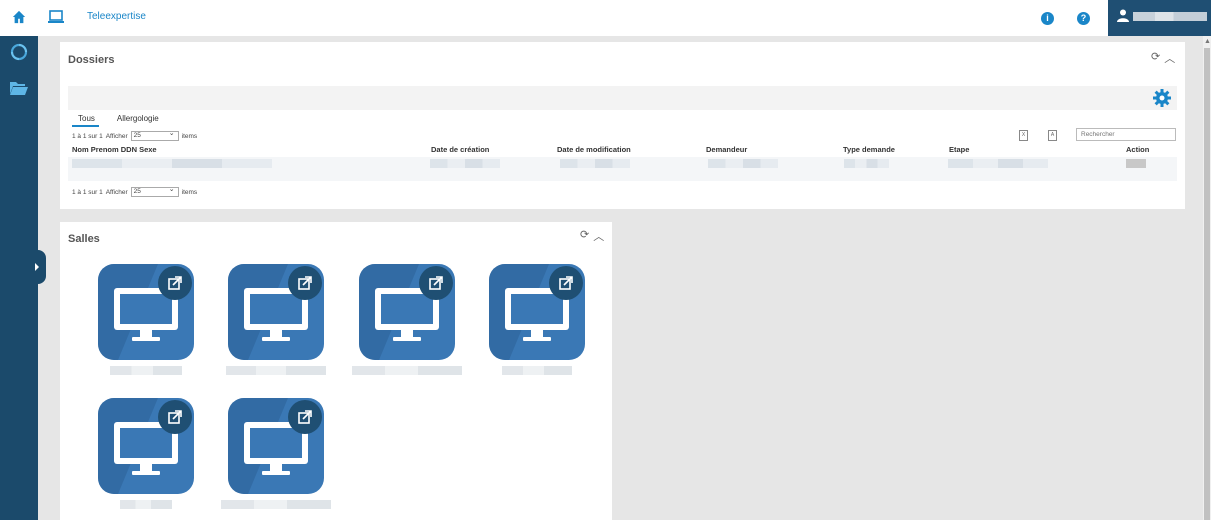 Image resolution: width=1211 pixels, height=520 pixels. I want to click on salles-title: Salles, so click(84, 239).